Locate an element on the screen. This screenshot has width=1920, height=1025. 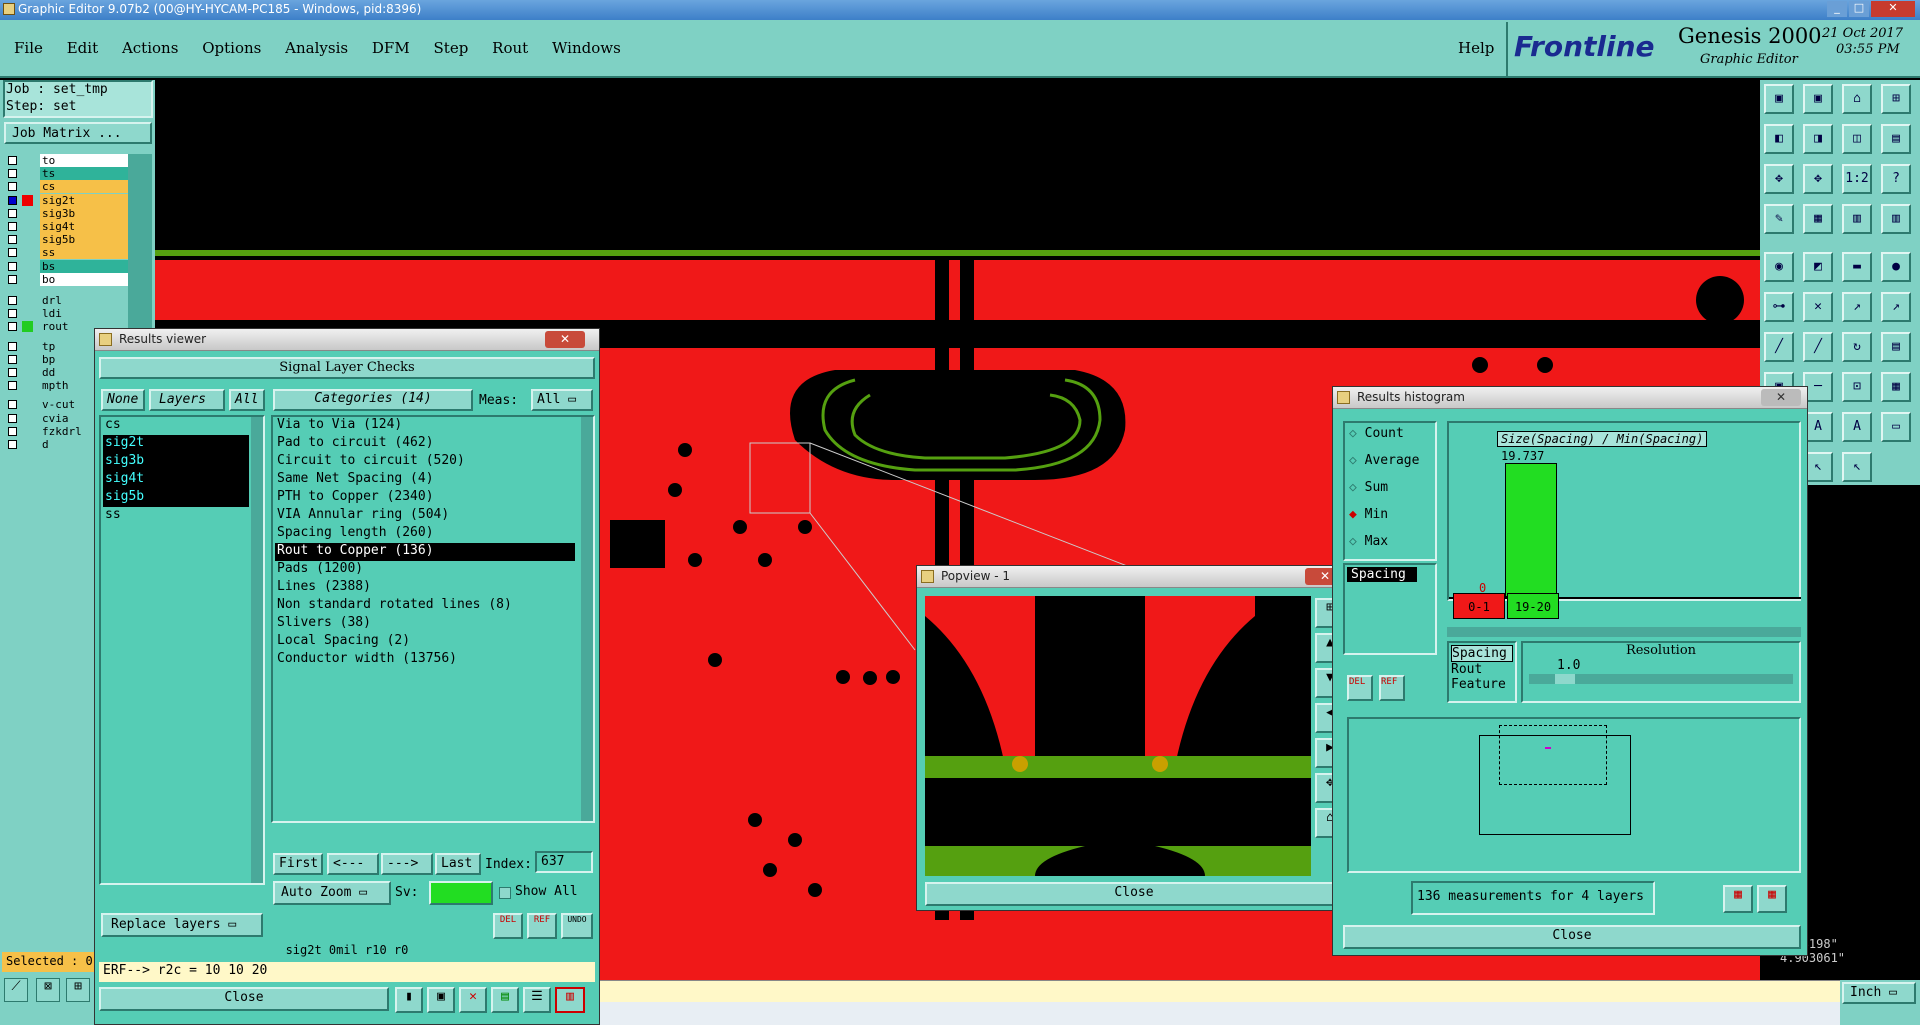
replace-layers-select: Replace layers ▭ is located at coordinates (182, 925).